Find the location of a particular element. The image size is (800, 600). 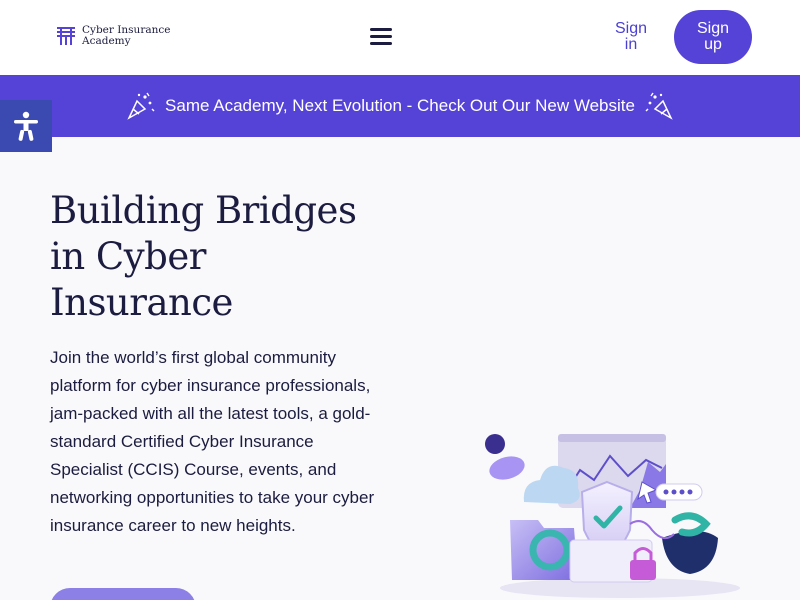

sign-in-line-1: Sign is located at coordinates (631, 28).